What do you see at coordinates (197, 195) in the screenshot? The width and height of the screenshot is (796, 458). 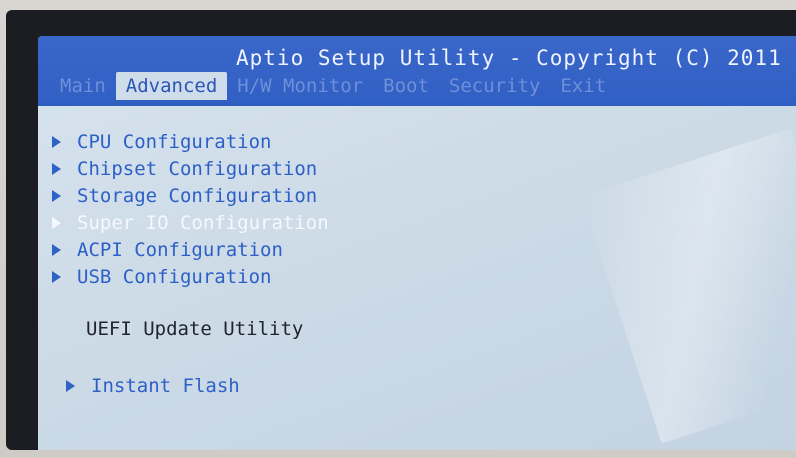 I see `menu-item-label: Storage Configuration` at bounding box center [197, 195].